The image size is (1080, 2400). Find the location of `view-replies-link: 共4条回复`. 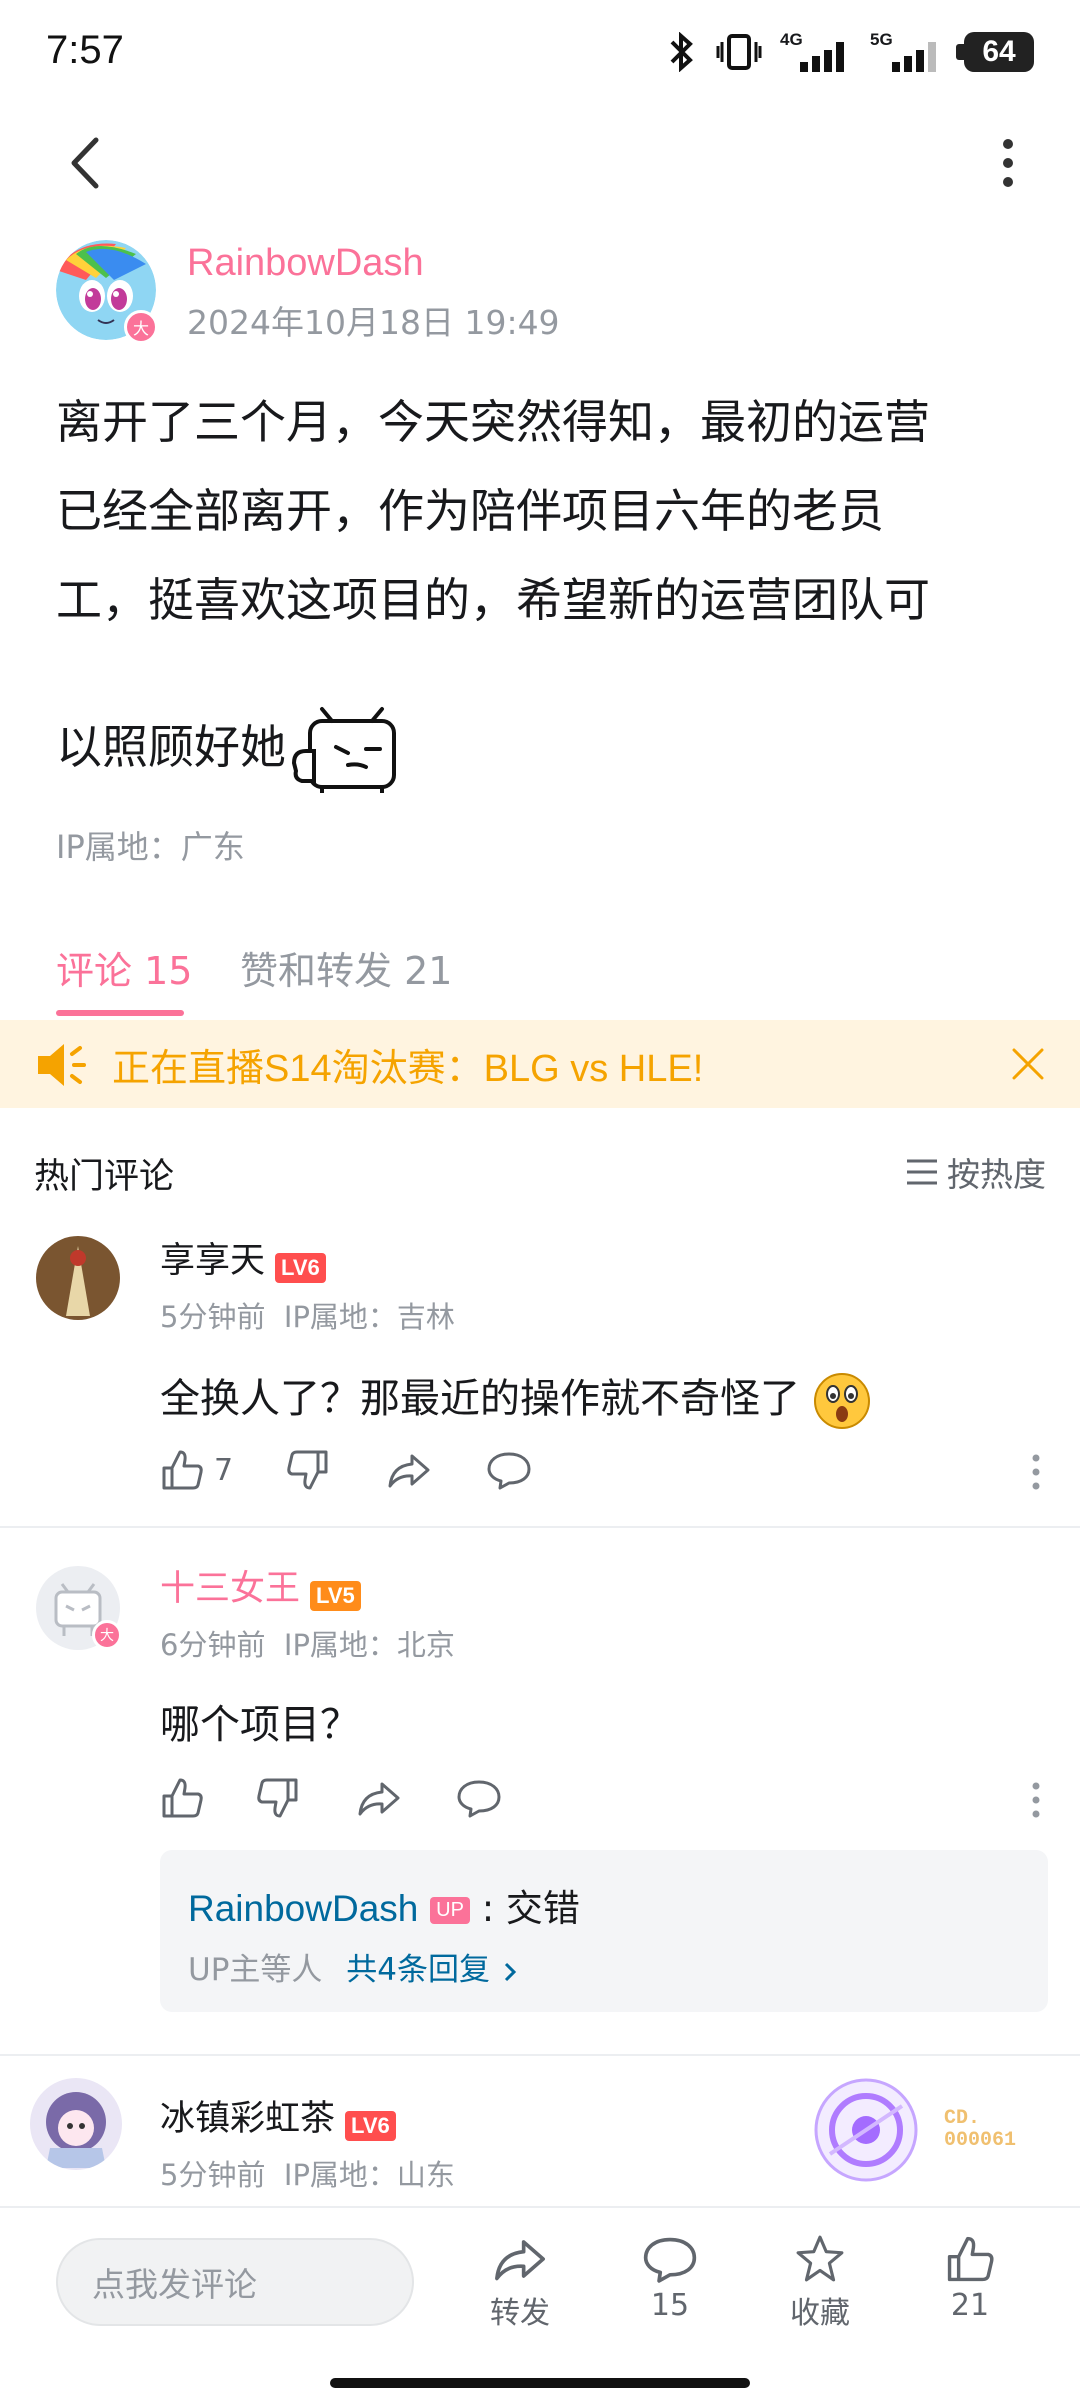

view-replies-link: 共4条回复 is located at coordinates (418, 1970).